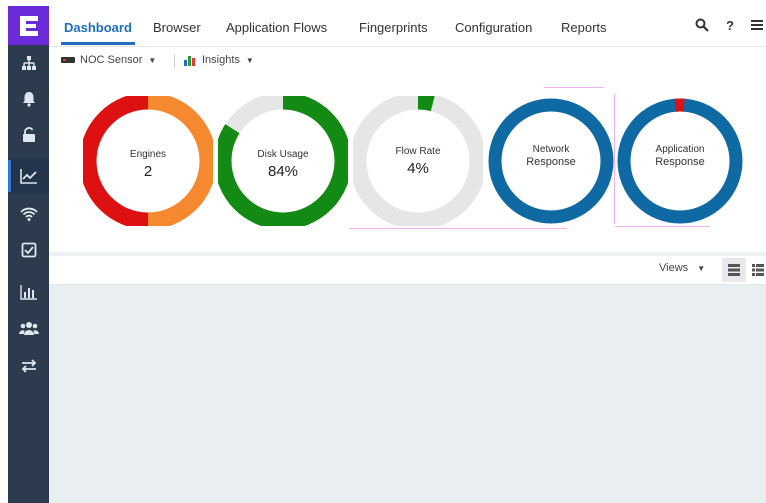 This screenshot has height=503, width=766. Describe the element at coordinates (283, 154) in the screenshot. I see `gauge-label: Disk Usage` at that location.